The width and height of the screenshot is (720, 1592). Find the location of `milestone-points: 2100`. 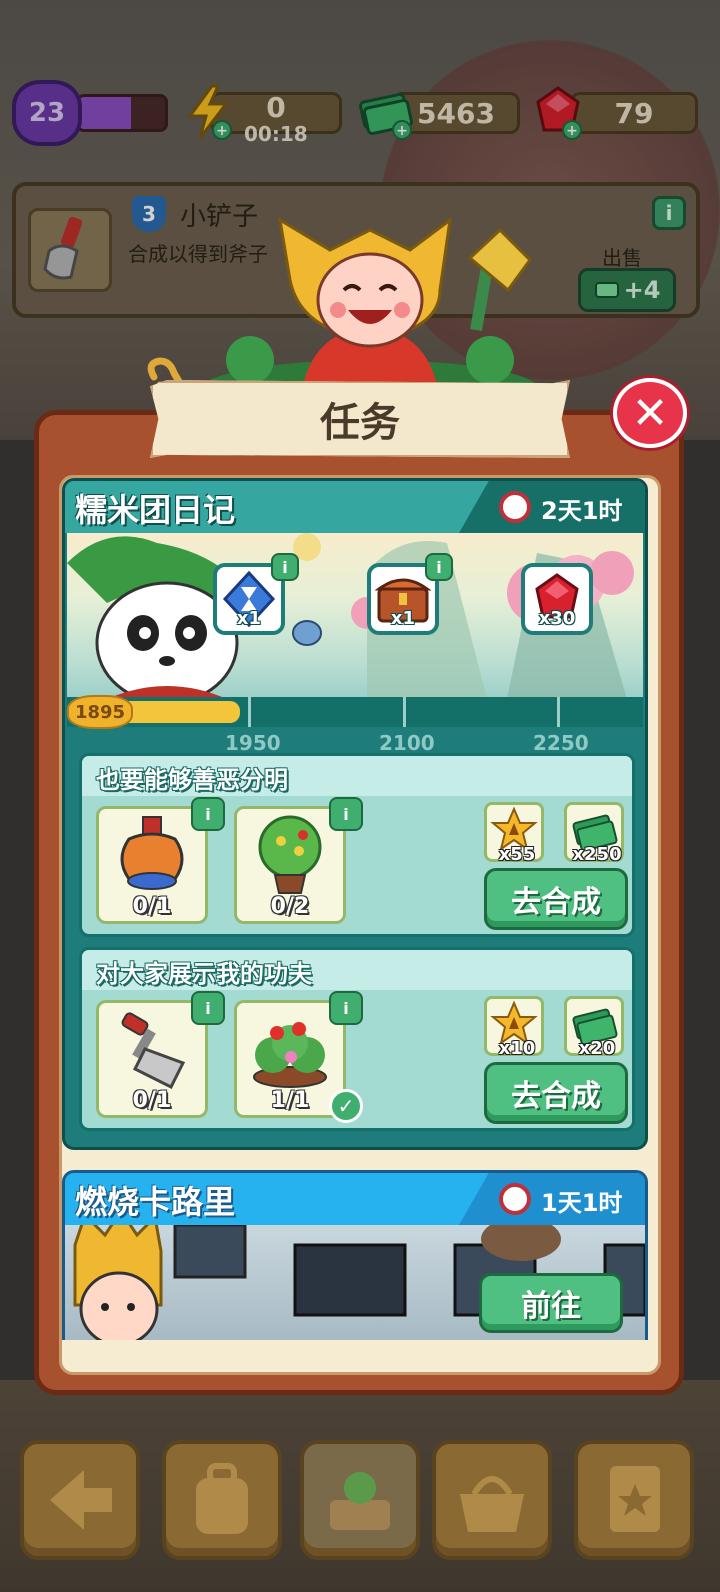

milestone-points: 2100 is located at coordinates (407, 743).